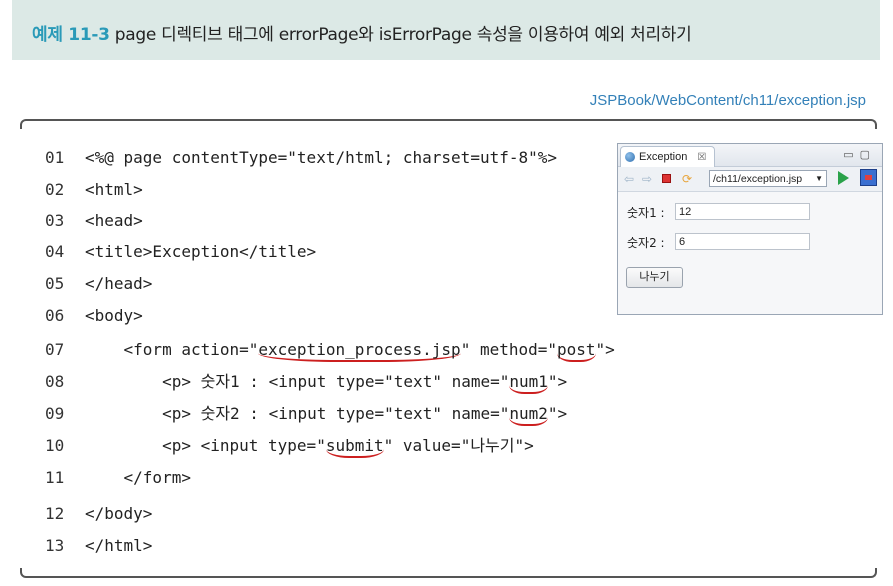 This screenshot has width=893, height=586. What do you see at coordinates (666, 178) in the screenshot?
I see `stop-icon` at bounding box center [666, 178].